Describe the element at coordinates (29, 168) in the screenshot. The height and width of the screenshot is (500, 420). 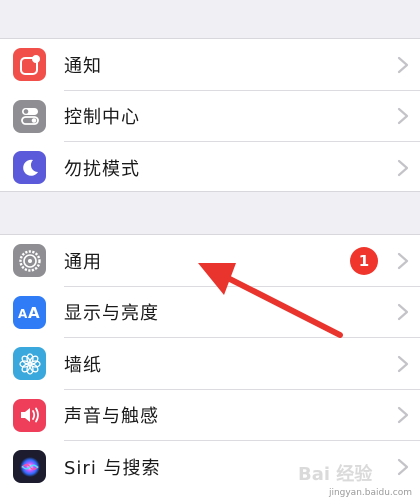
I see `moon-icon` at that location.